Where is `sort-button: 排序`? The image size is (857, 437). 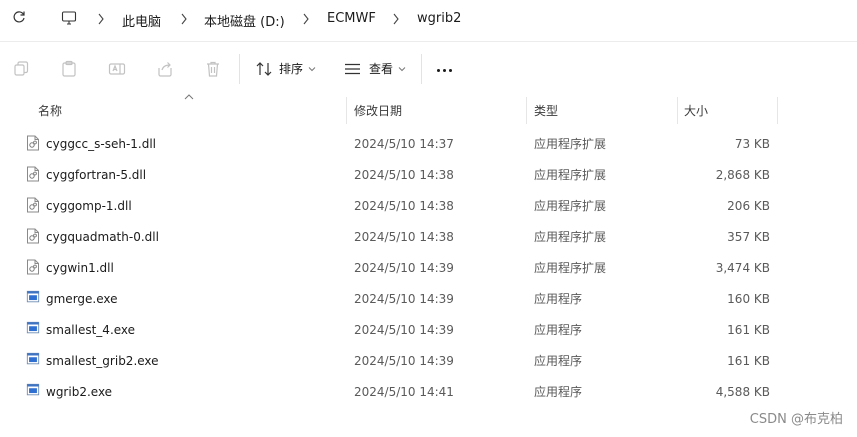 sort-button: 排序 is located at coordinates (286, 68).